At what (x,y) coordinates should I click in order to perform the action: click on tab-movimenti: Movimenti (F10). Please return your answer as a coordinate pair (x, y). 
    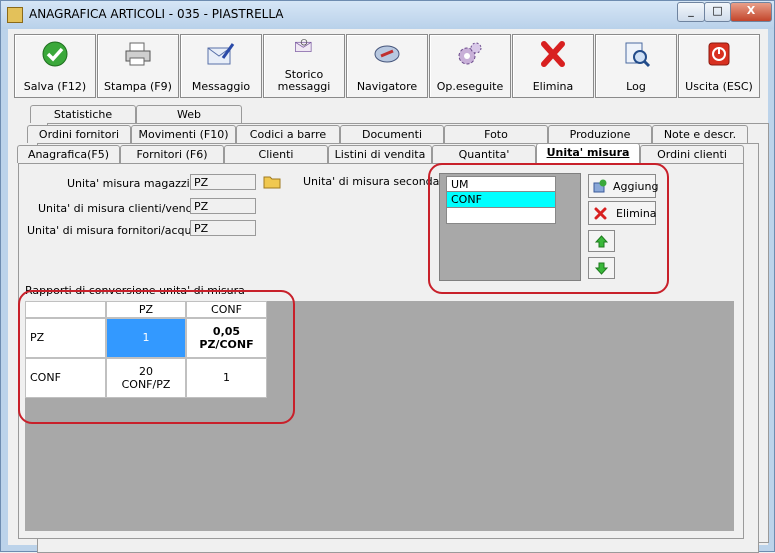
    Looking at the image, I should click on (183, 134).